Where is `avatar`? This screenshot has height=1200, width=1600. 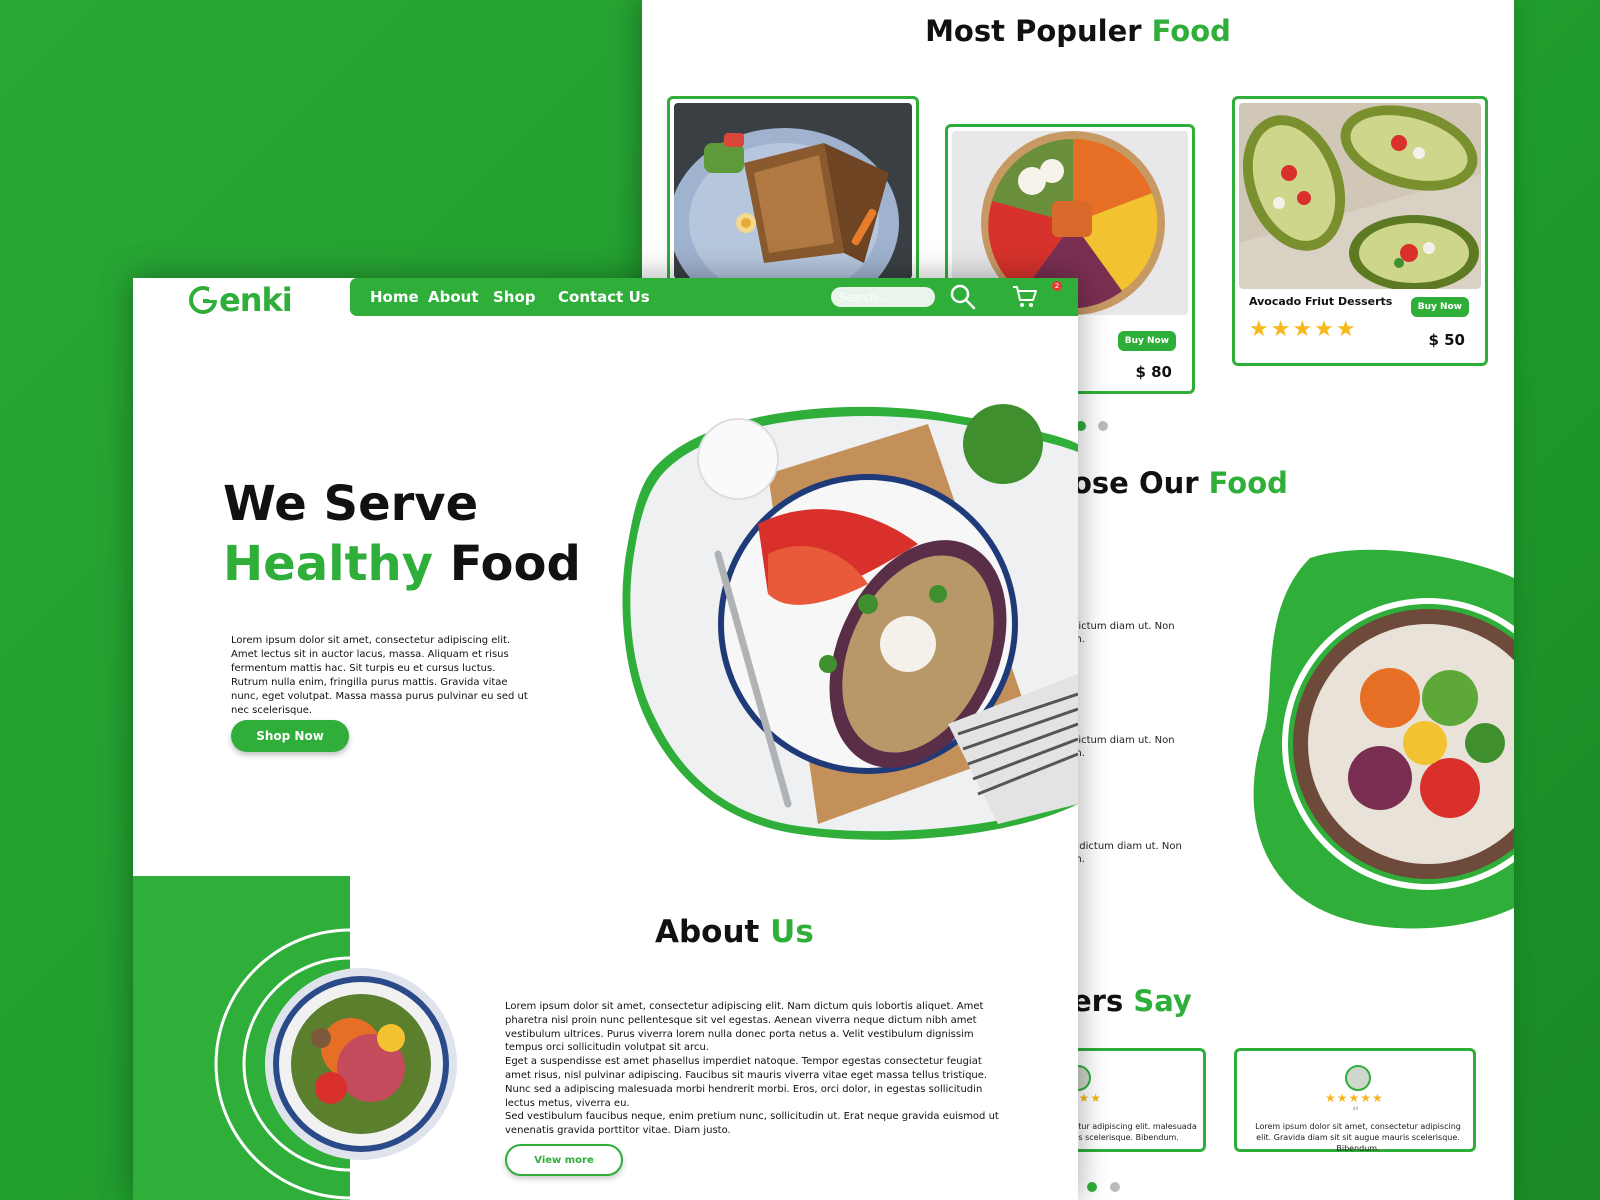 avatar is located at coordinates (1358, 1078).